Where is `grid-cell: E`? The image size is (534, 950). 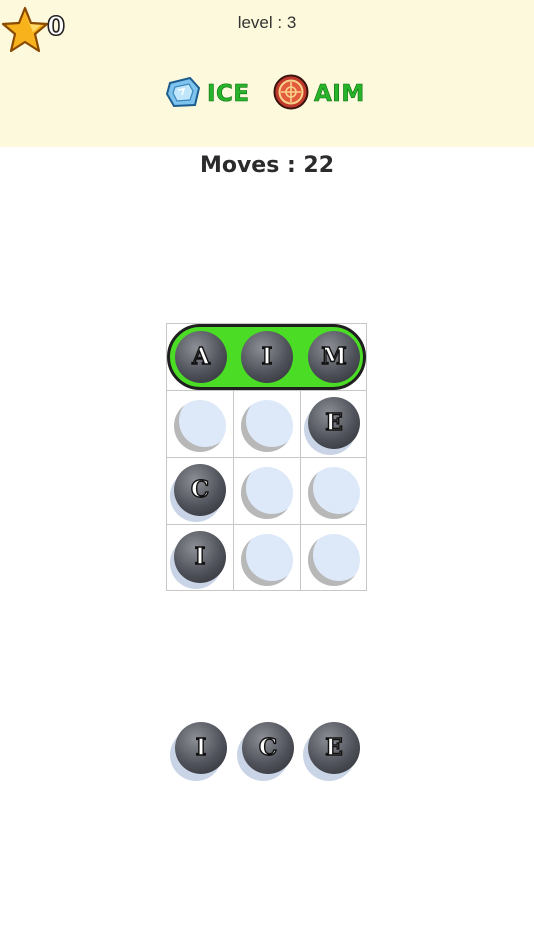 grid-cell: E is located at coordinates (334, 424).